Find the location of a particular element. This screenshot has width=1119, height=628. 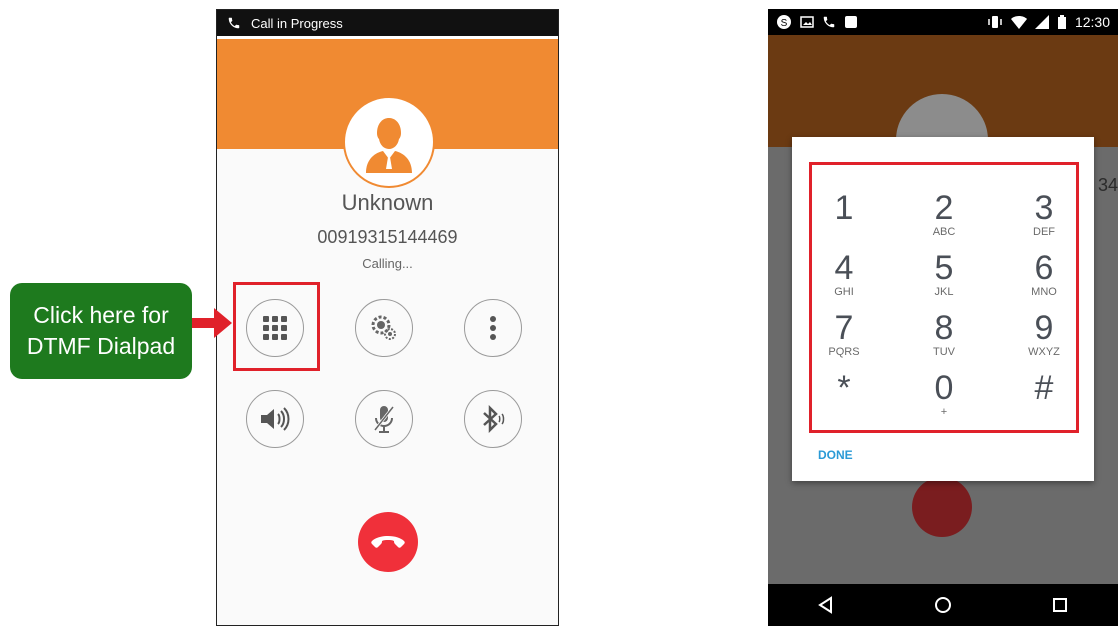

key-digit: 9 is located at coordinates (1044, 328).